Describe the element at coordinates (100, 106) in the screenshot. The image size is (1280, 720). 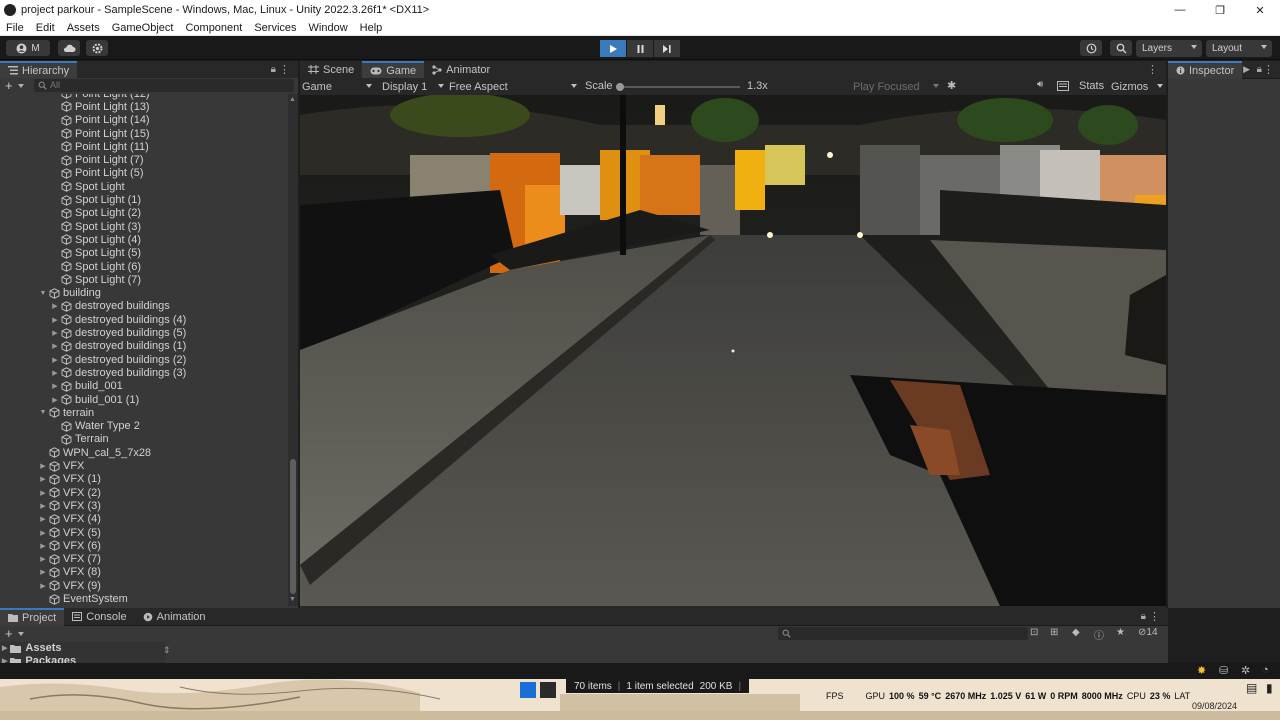
I see `hierarchy-item: Point Light (13)` at that location.